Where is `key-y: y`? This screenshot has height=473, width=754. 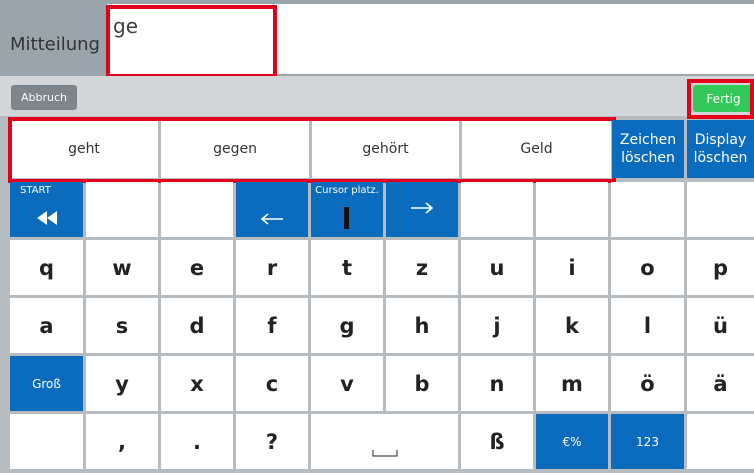
key-y: y is located at coordinates (122, 383).